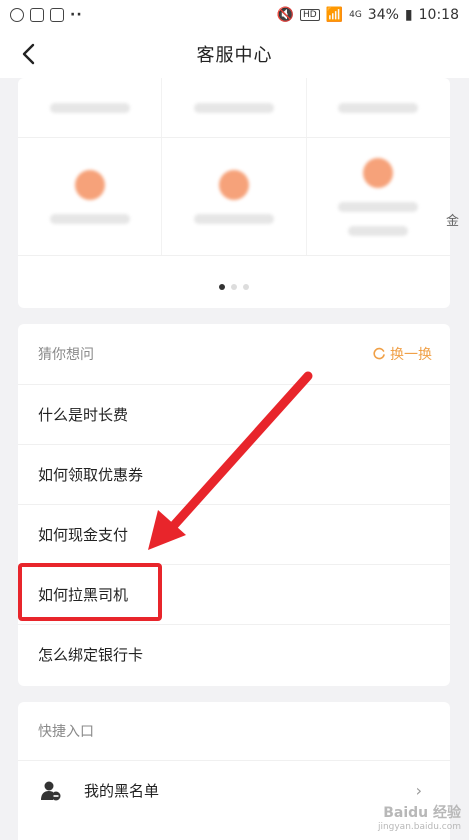 The width and height of the screenshot is (469, 840). What do you see at coordinates (46, 15) in the screenshot?
I see `status-left-icons: ··` at bounding box center [46, 15].